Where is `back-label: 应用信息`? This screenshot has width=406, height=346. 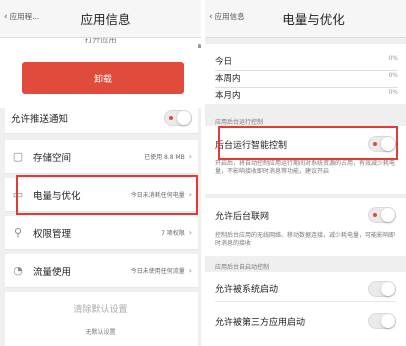 back-label: 应用信息 is located at coordinates (229, 16).